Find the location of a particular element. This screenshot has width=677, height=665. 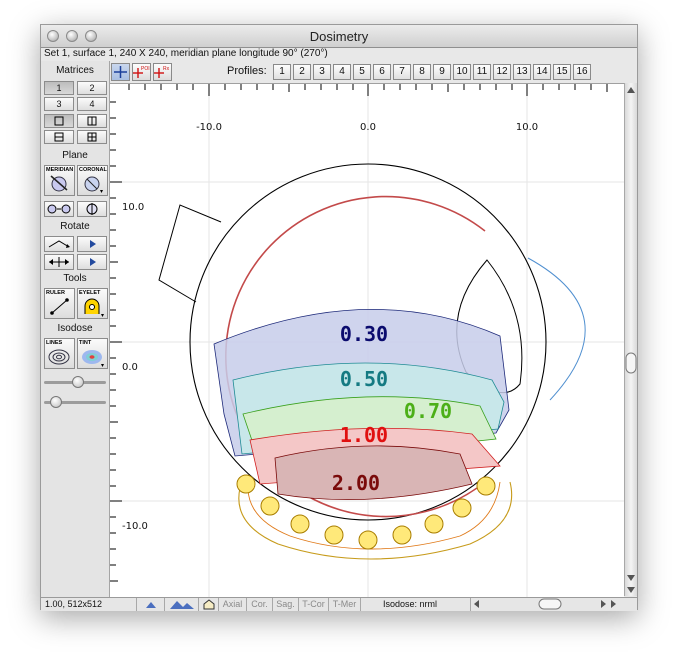

step-right-button is located at coordinates (92, 262).